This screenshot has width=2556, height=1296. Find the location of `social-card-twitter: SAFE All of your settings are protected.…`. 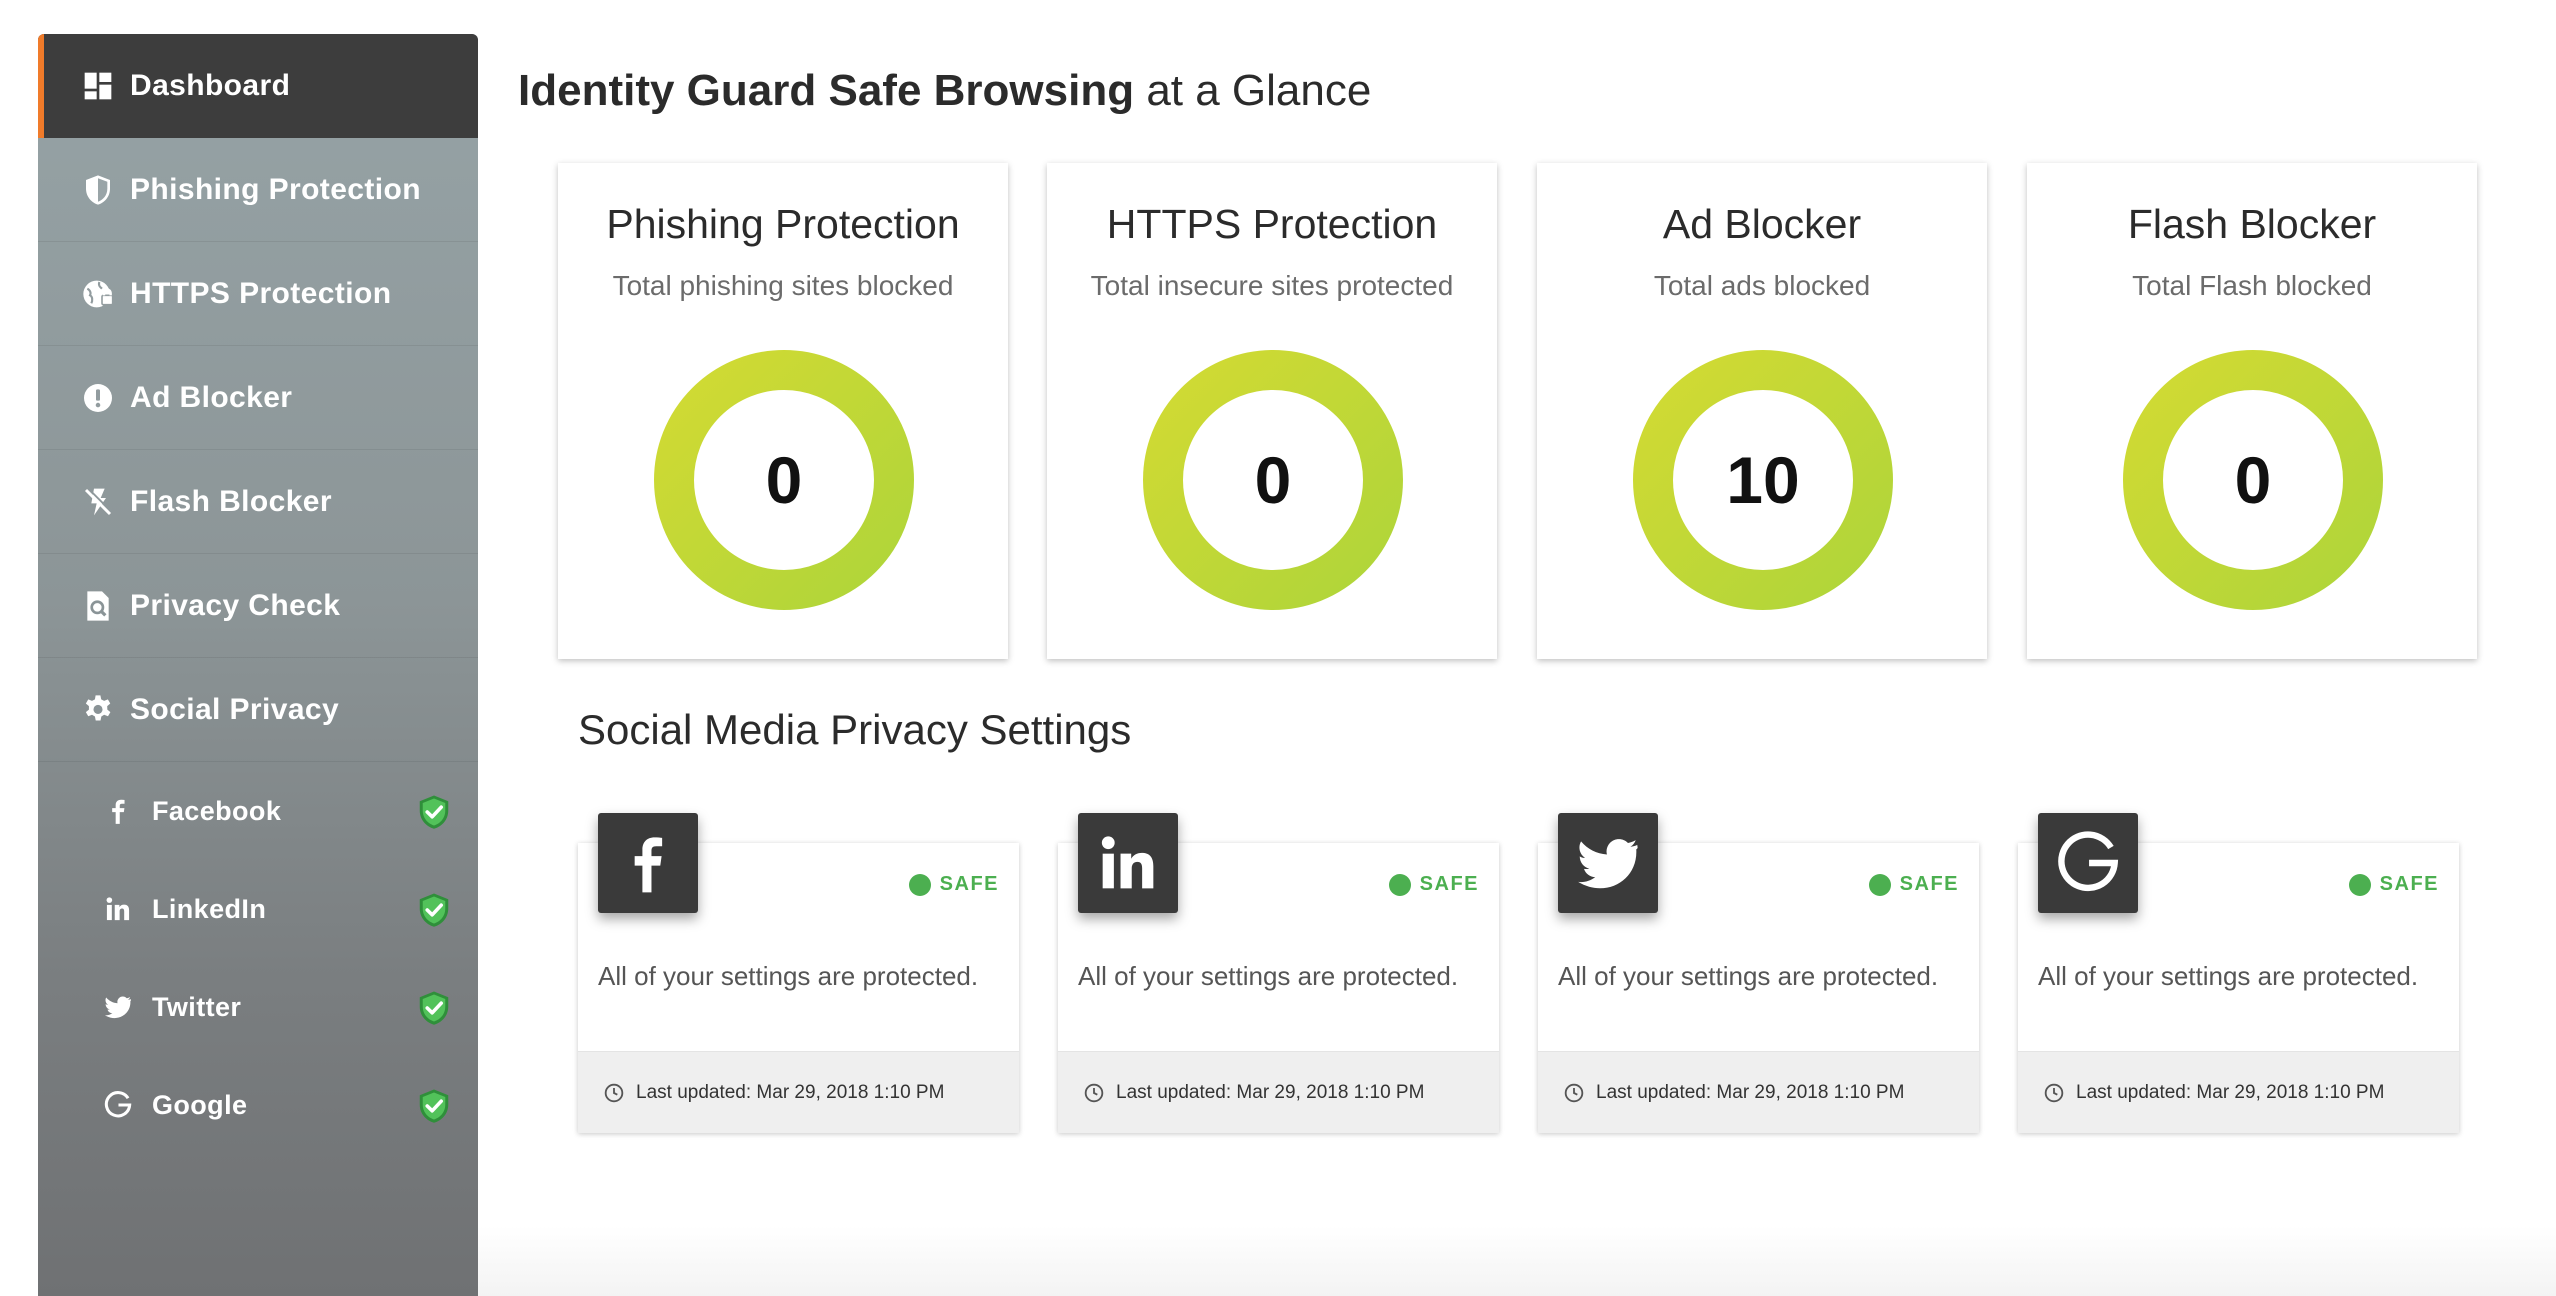

social-card-twitter: SAFE All of your settings are protected.… is located at coordinates (1758, 973).